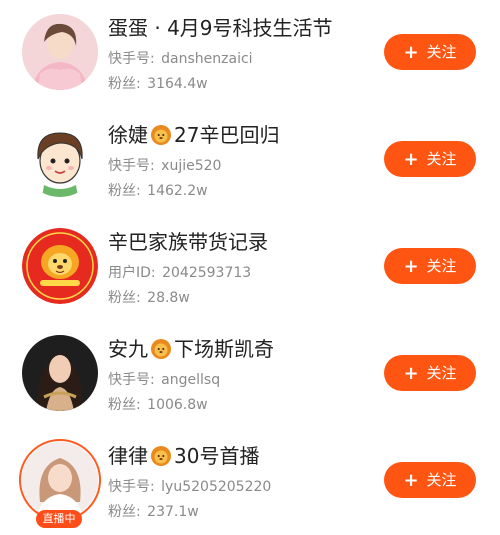 The width and height of the screenshot is (500, 535). Describe the element at coordinates (227, 135) in the screenshot. I see `user-name-suffix: 27辛巴回归` at that location.